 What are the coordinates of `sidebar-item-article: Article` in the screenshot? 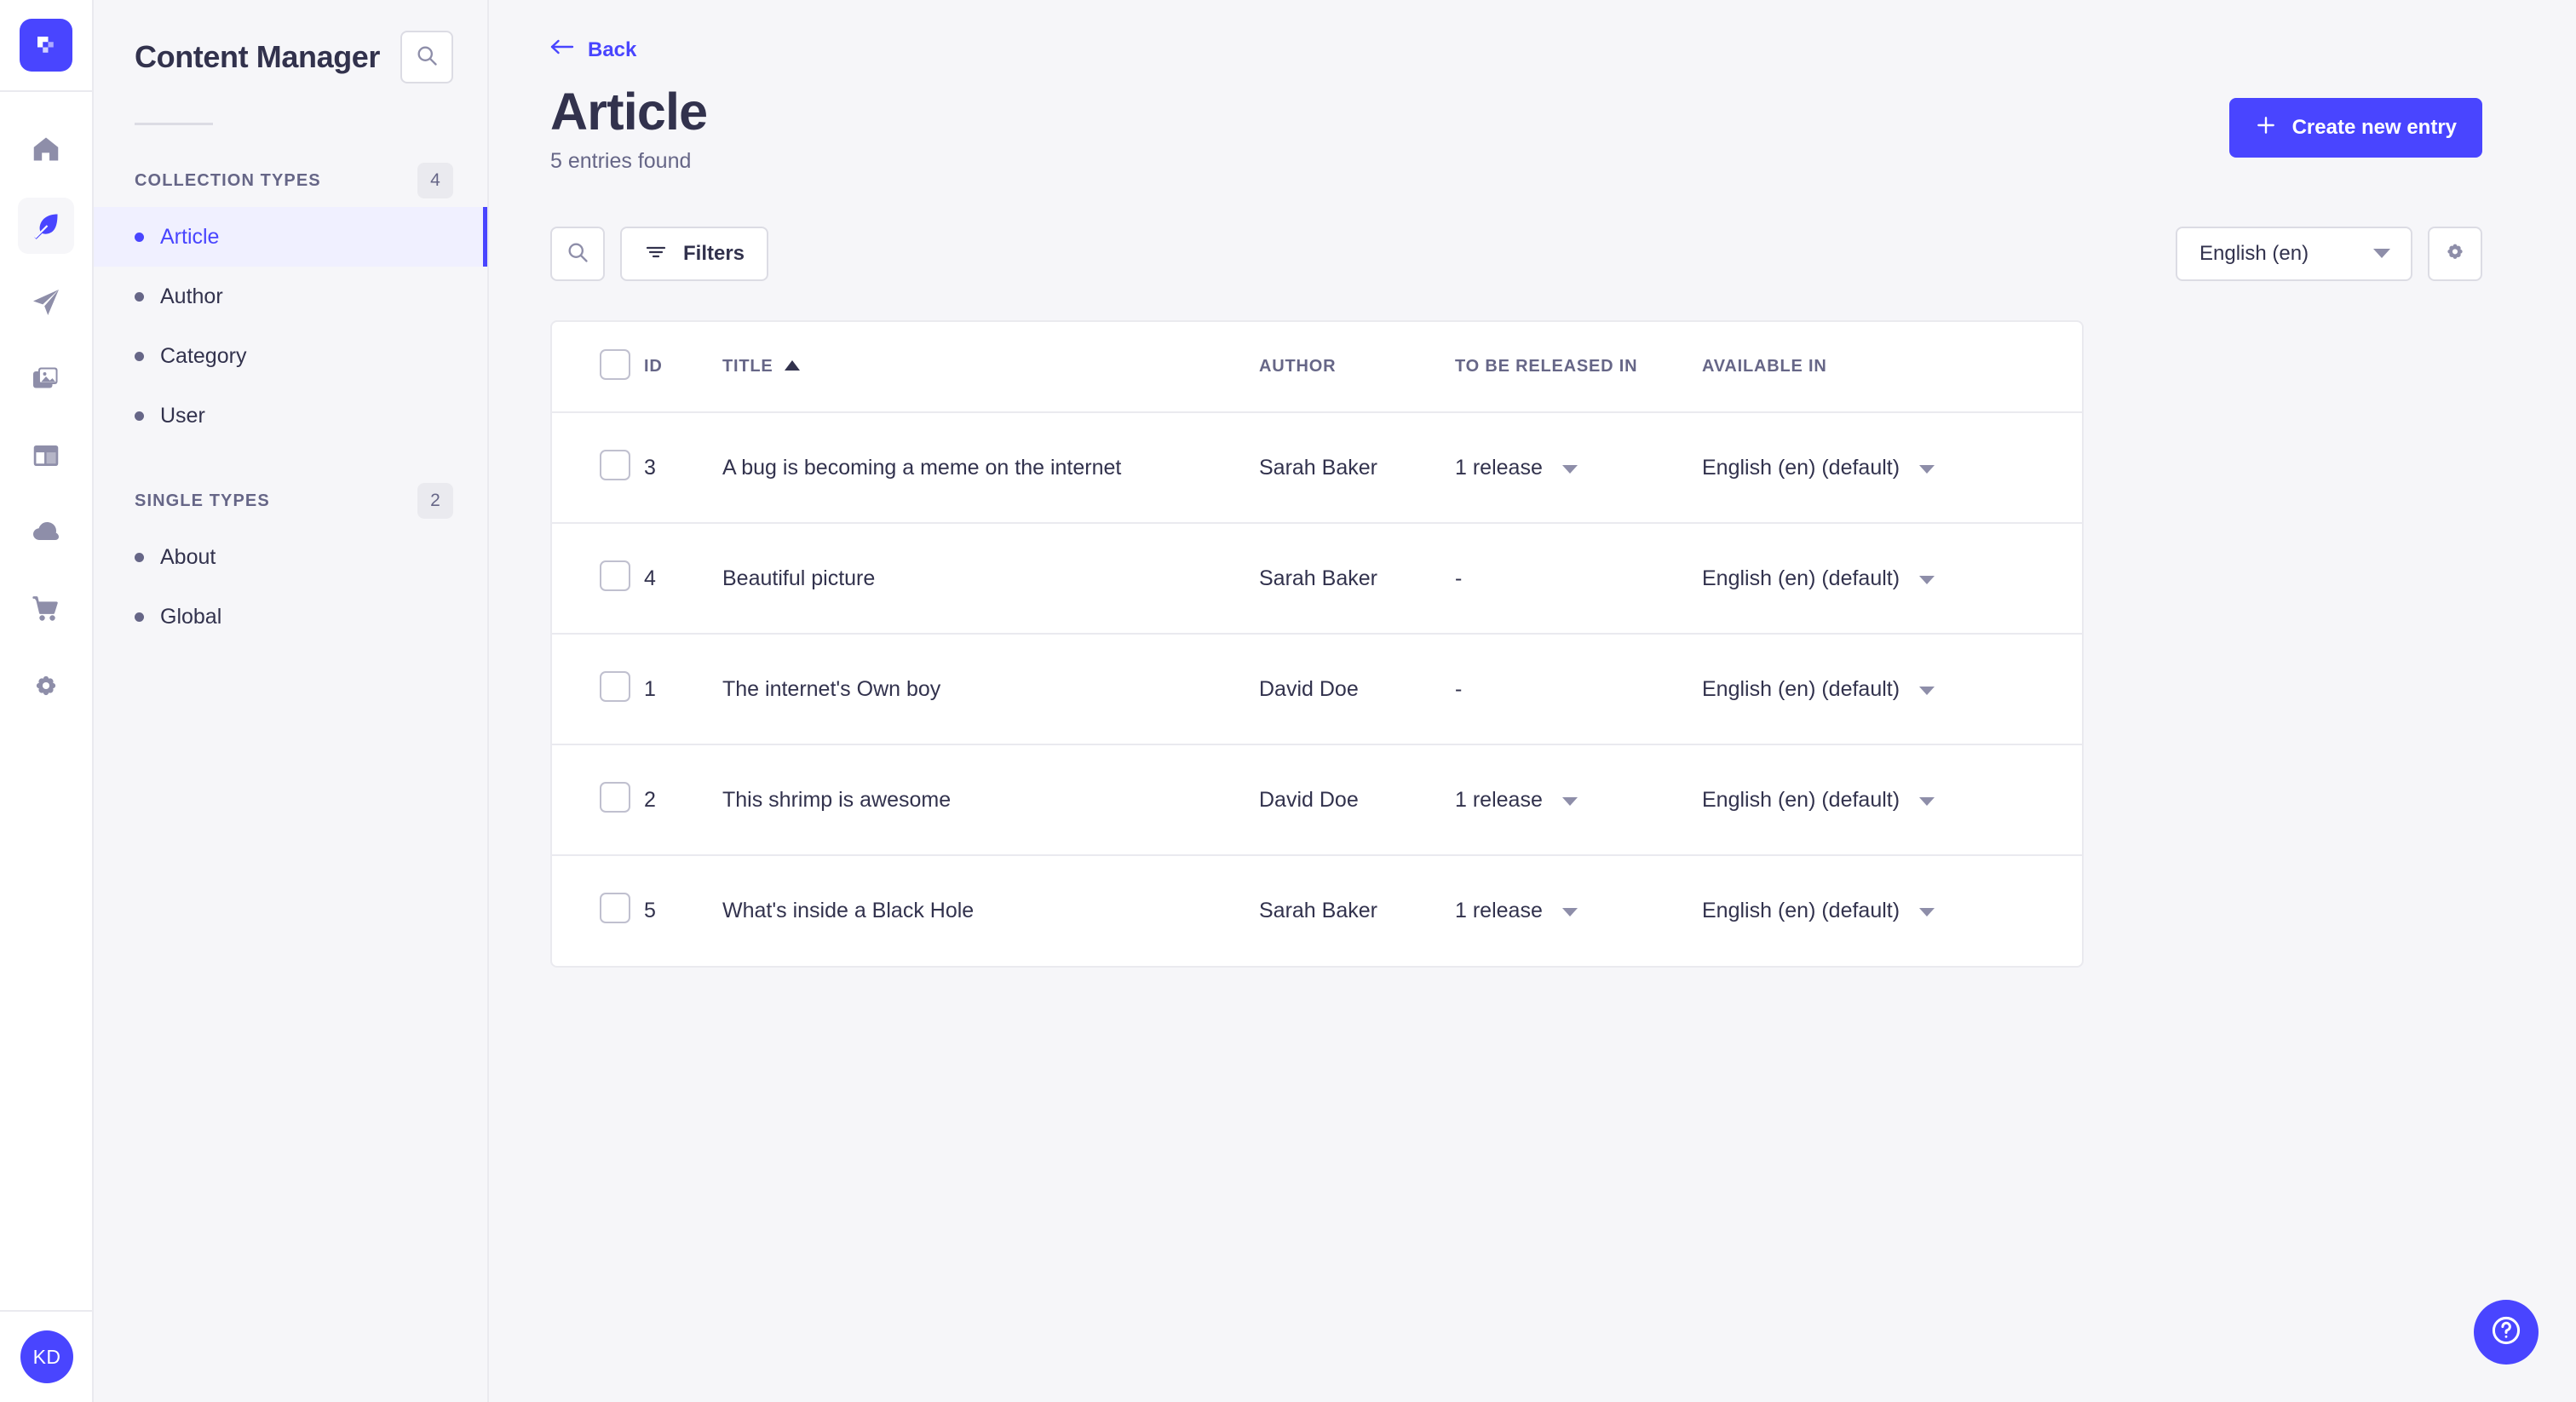 It's located at (290, 237).